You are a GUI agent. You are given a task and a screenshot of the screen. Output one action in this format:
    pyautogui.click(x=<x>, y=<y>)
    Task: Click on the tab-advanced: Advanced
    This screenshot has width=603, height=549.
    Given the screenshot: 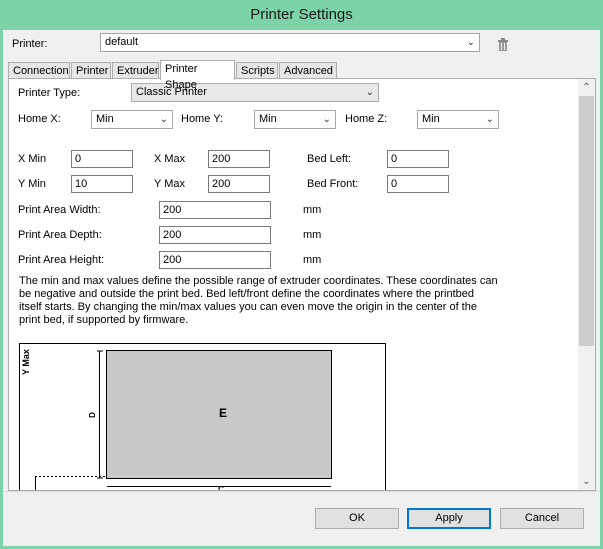 What is the action you would take?
    pyautogui.click(x=308, y=70)
    